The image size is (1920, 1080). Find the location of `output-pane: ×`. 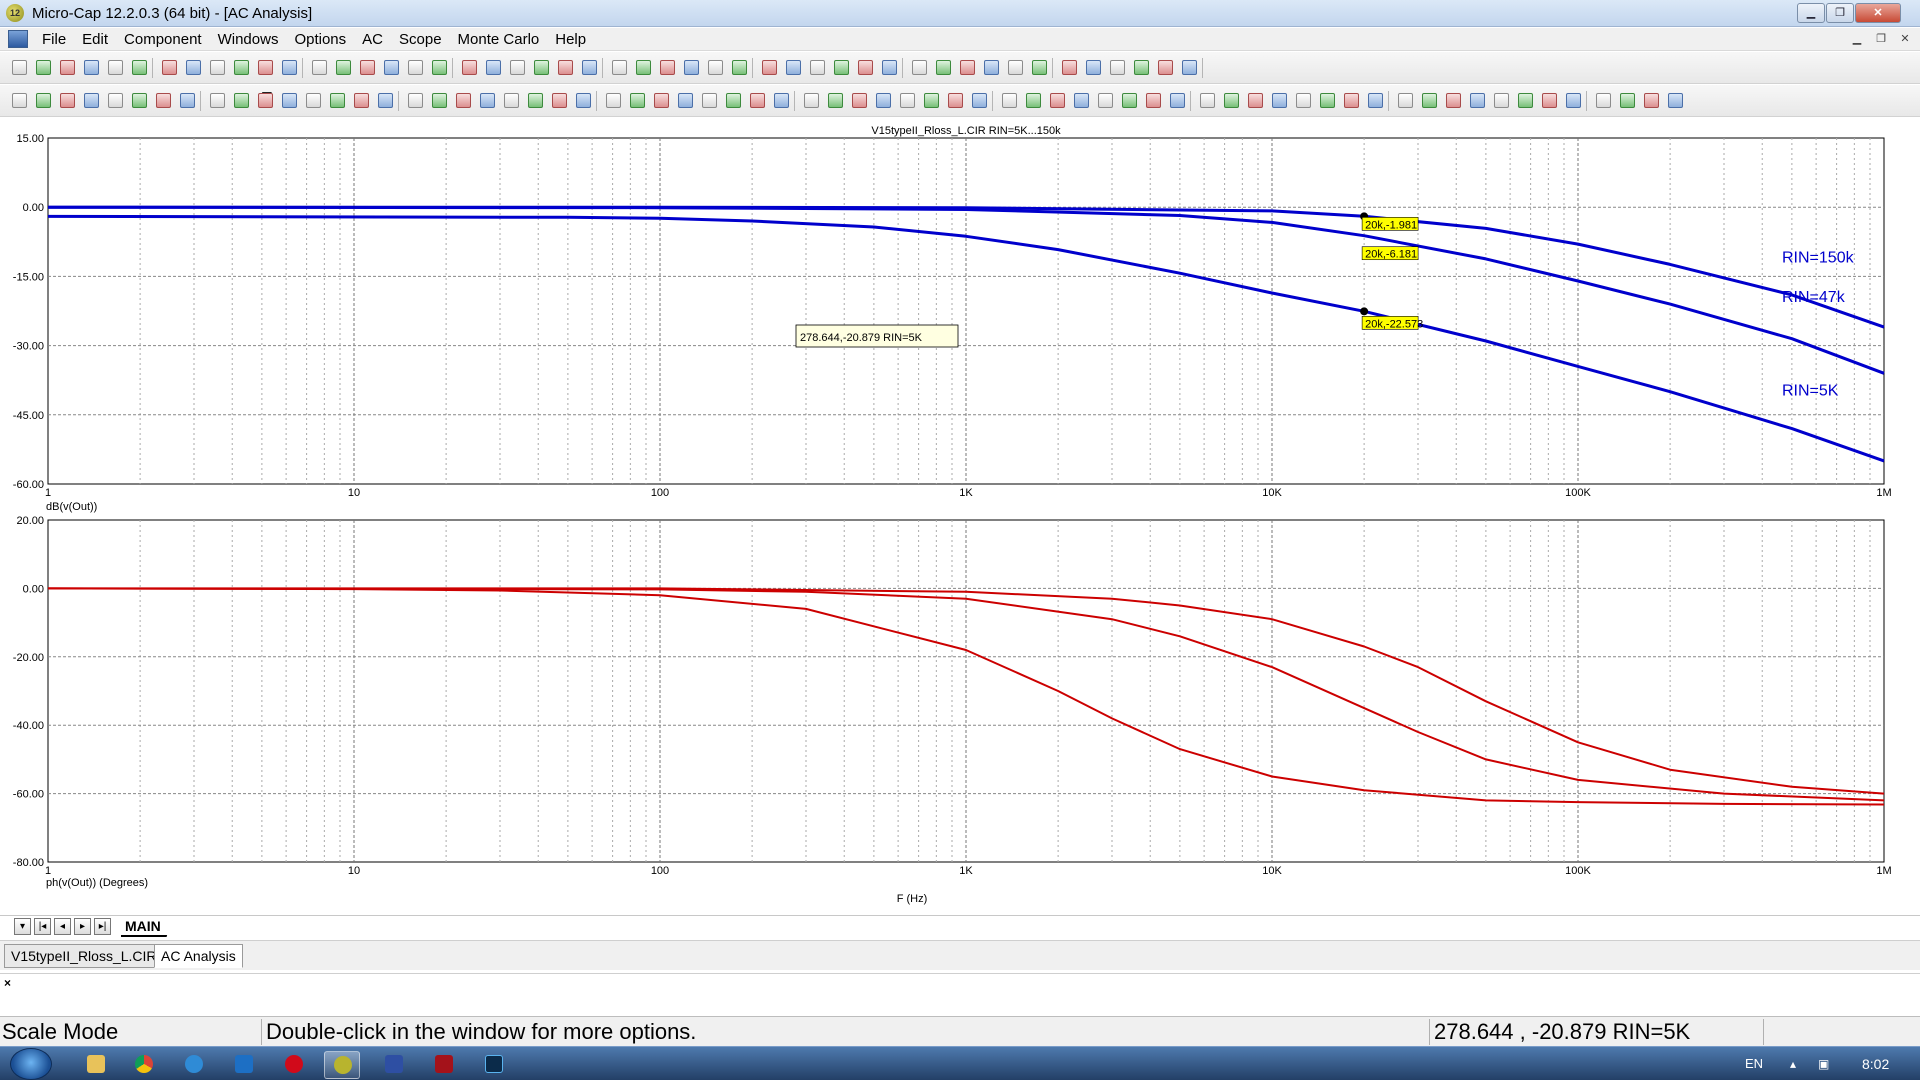

output-pane: × is located at coordinates (960, 993).